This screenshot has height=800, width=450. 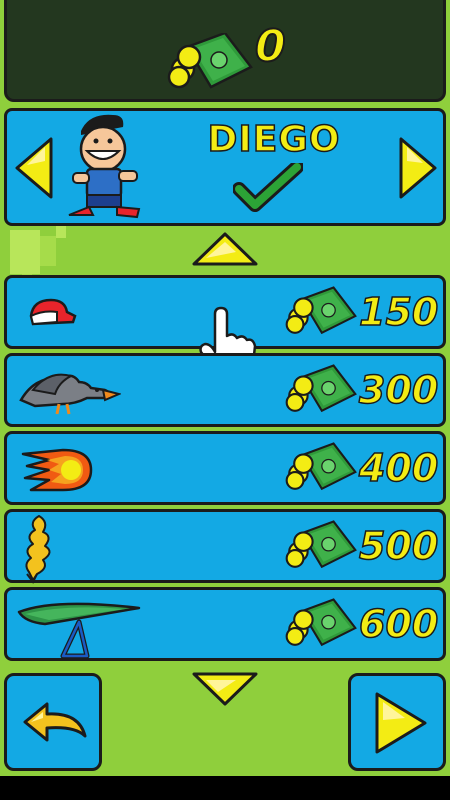 I want to click on item-price: 400, so click(x=398, y=468).